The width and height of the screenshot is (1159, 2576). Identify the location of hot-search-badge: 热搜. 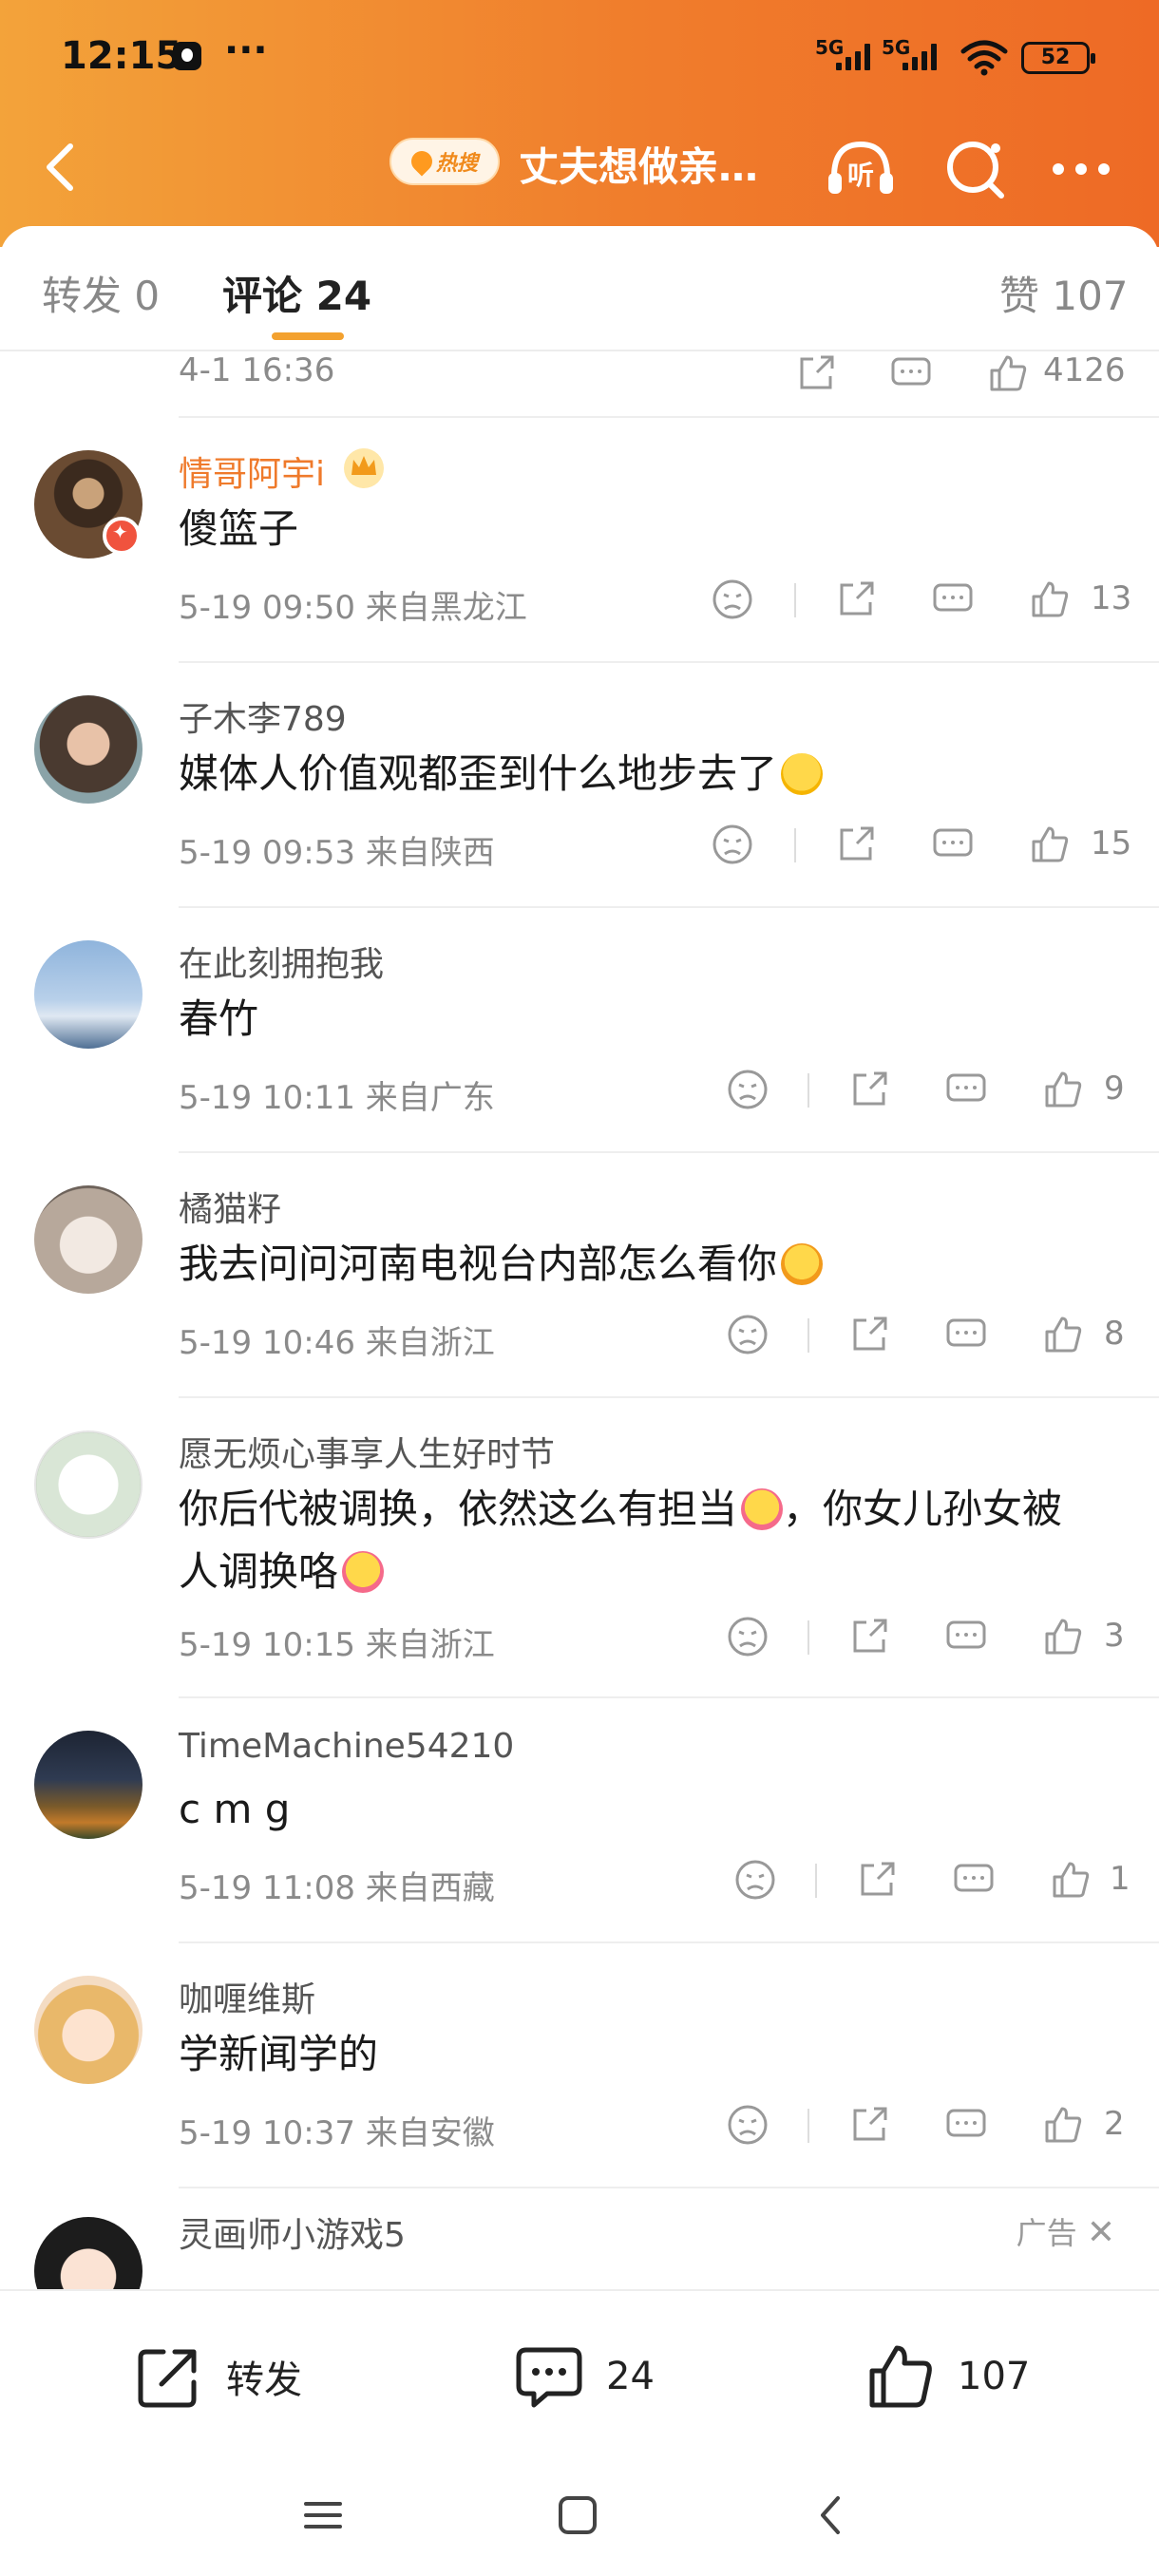
(445, 161).